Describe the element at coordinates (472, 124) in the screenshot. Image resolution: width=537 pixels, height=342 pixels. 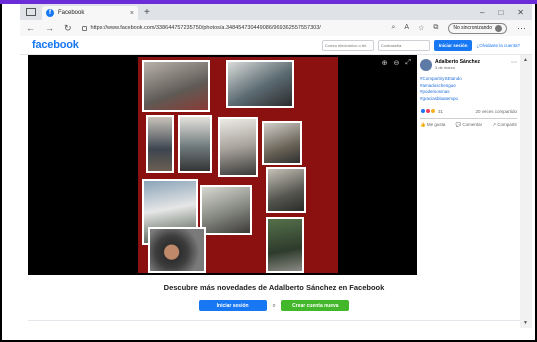
I see `comment-label: Comentar` at that location.